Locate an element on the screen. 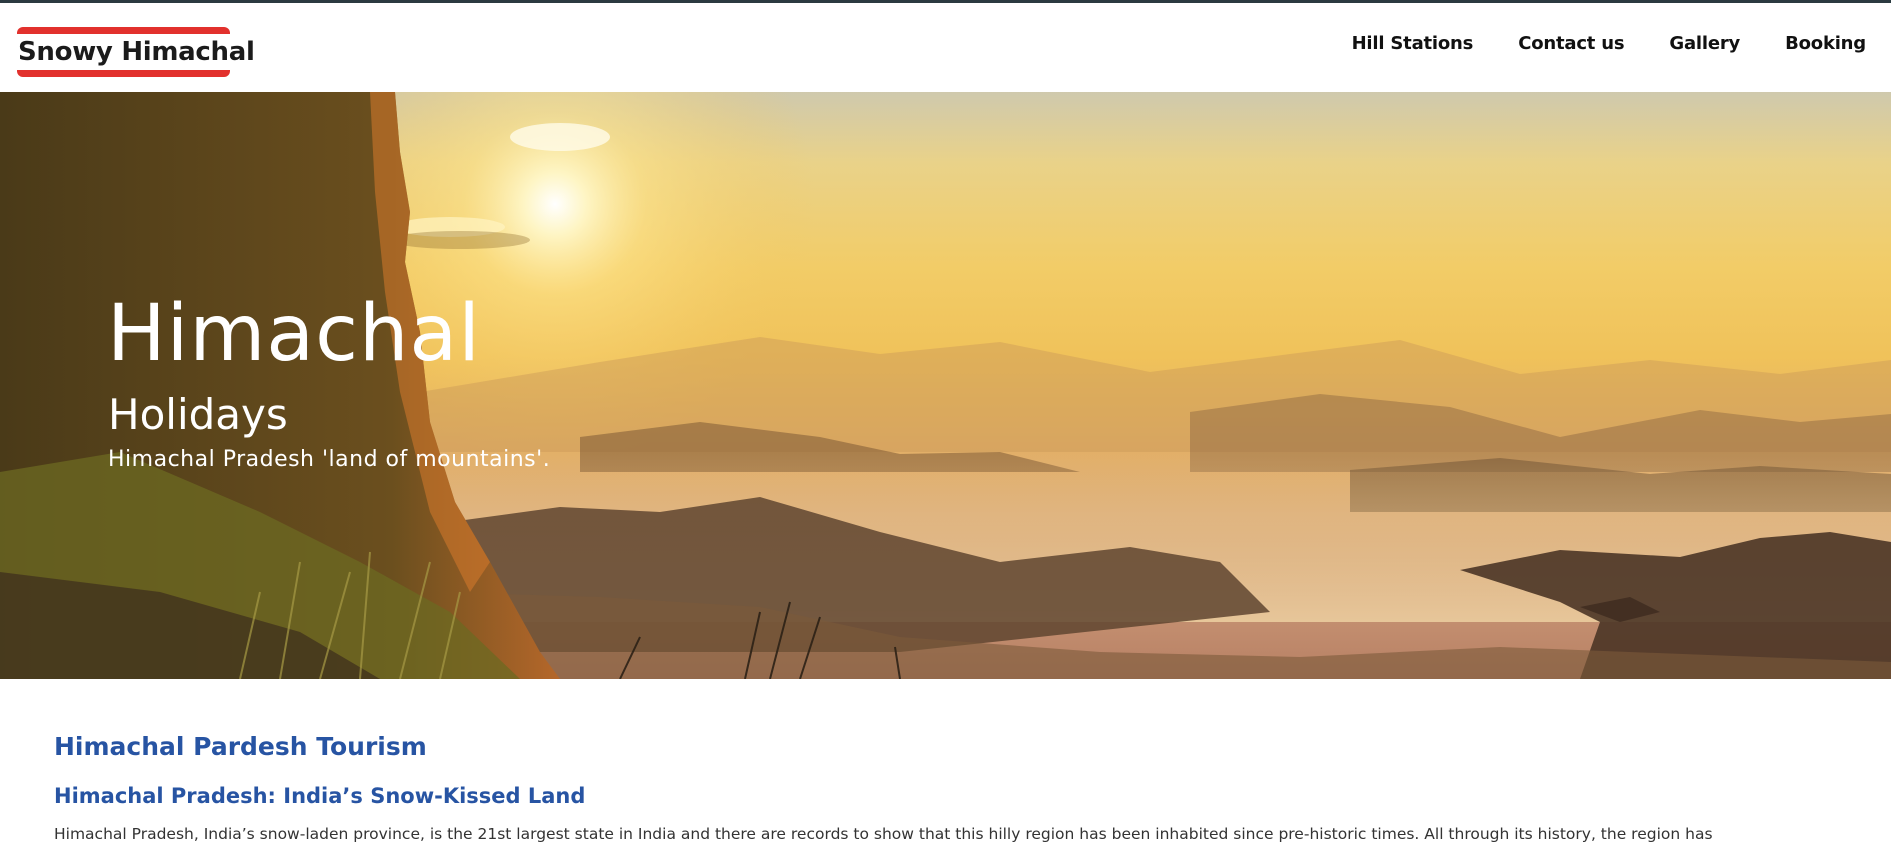  brand-name: Snowy Himachal is located at coordinates (136, 52).